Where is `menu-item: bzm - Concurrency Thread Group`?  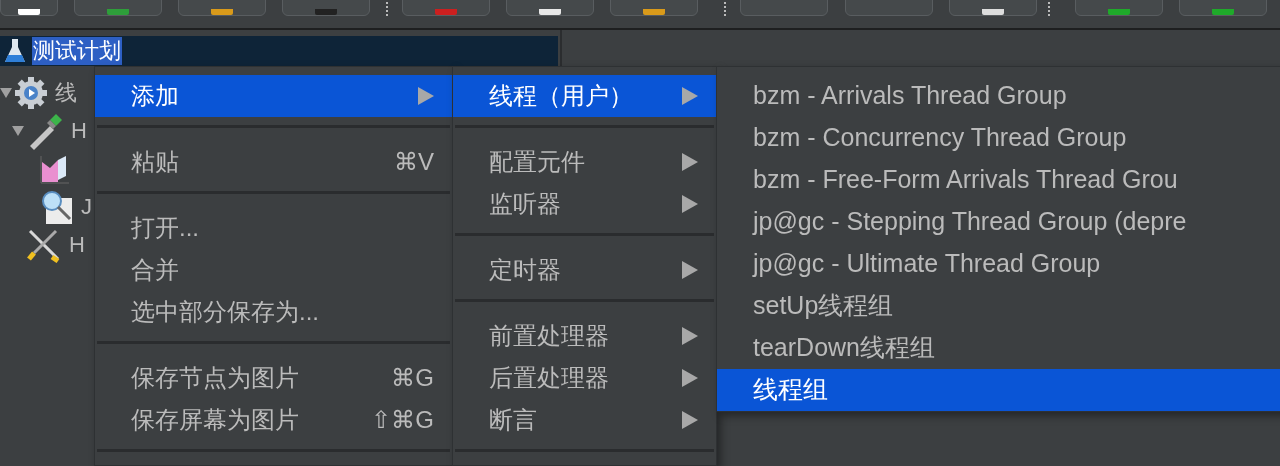
menu-item: bzm - Concurrency Thread Group is located at coordinates (998, 138).